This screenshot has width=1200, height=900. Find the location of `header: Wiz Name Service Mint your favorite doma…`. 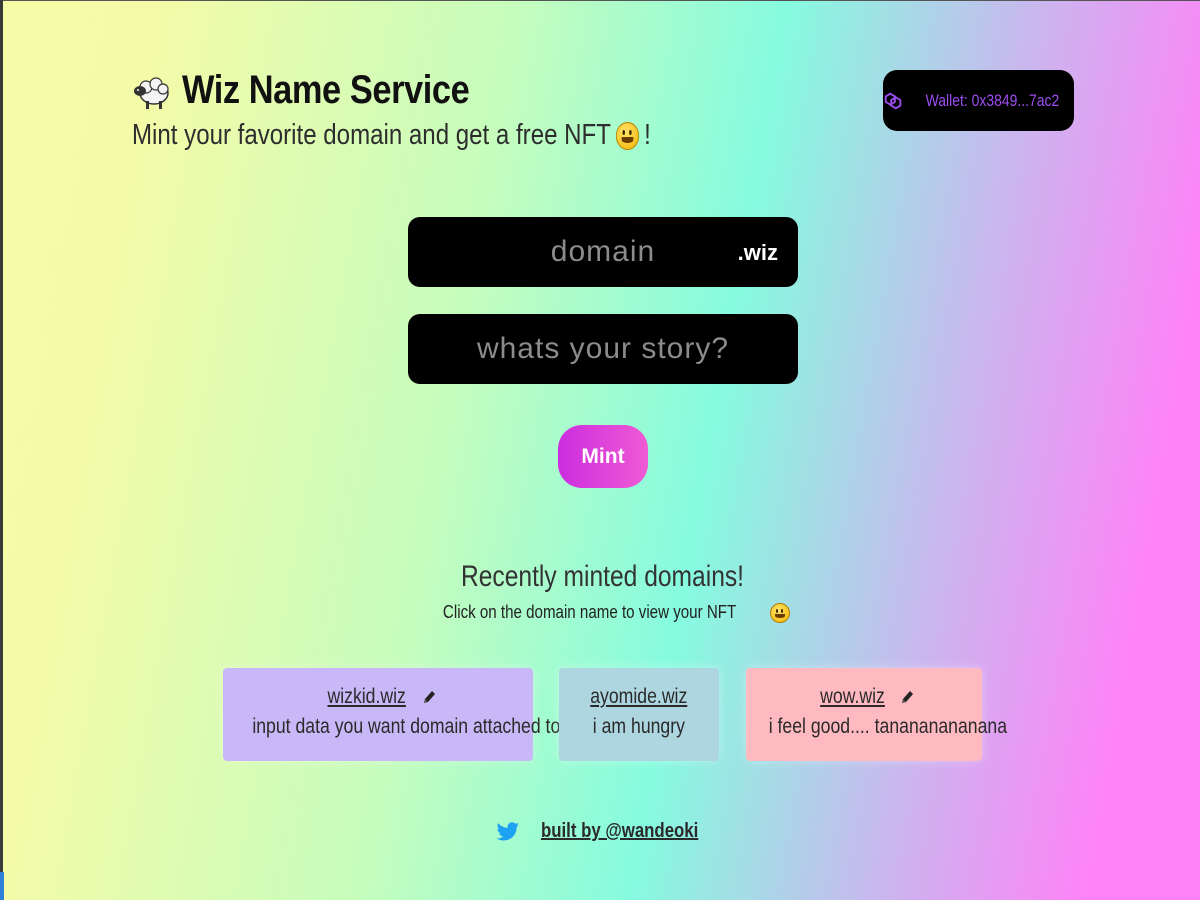

header: Wiz Name Service Mint your favorite doma… is located at coordinates (444, 110).